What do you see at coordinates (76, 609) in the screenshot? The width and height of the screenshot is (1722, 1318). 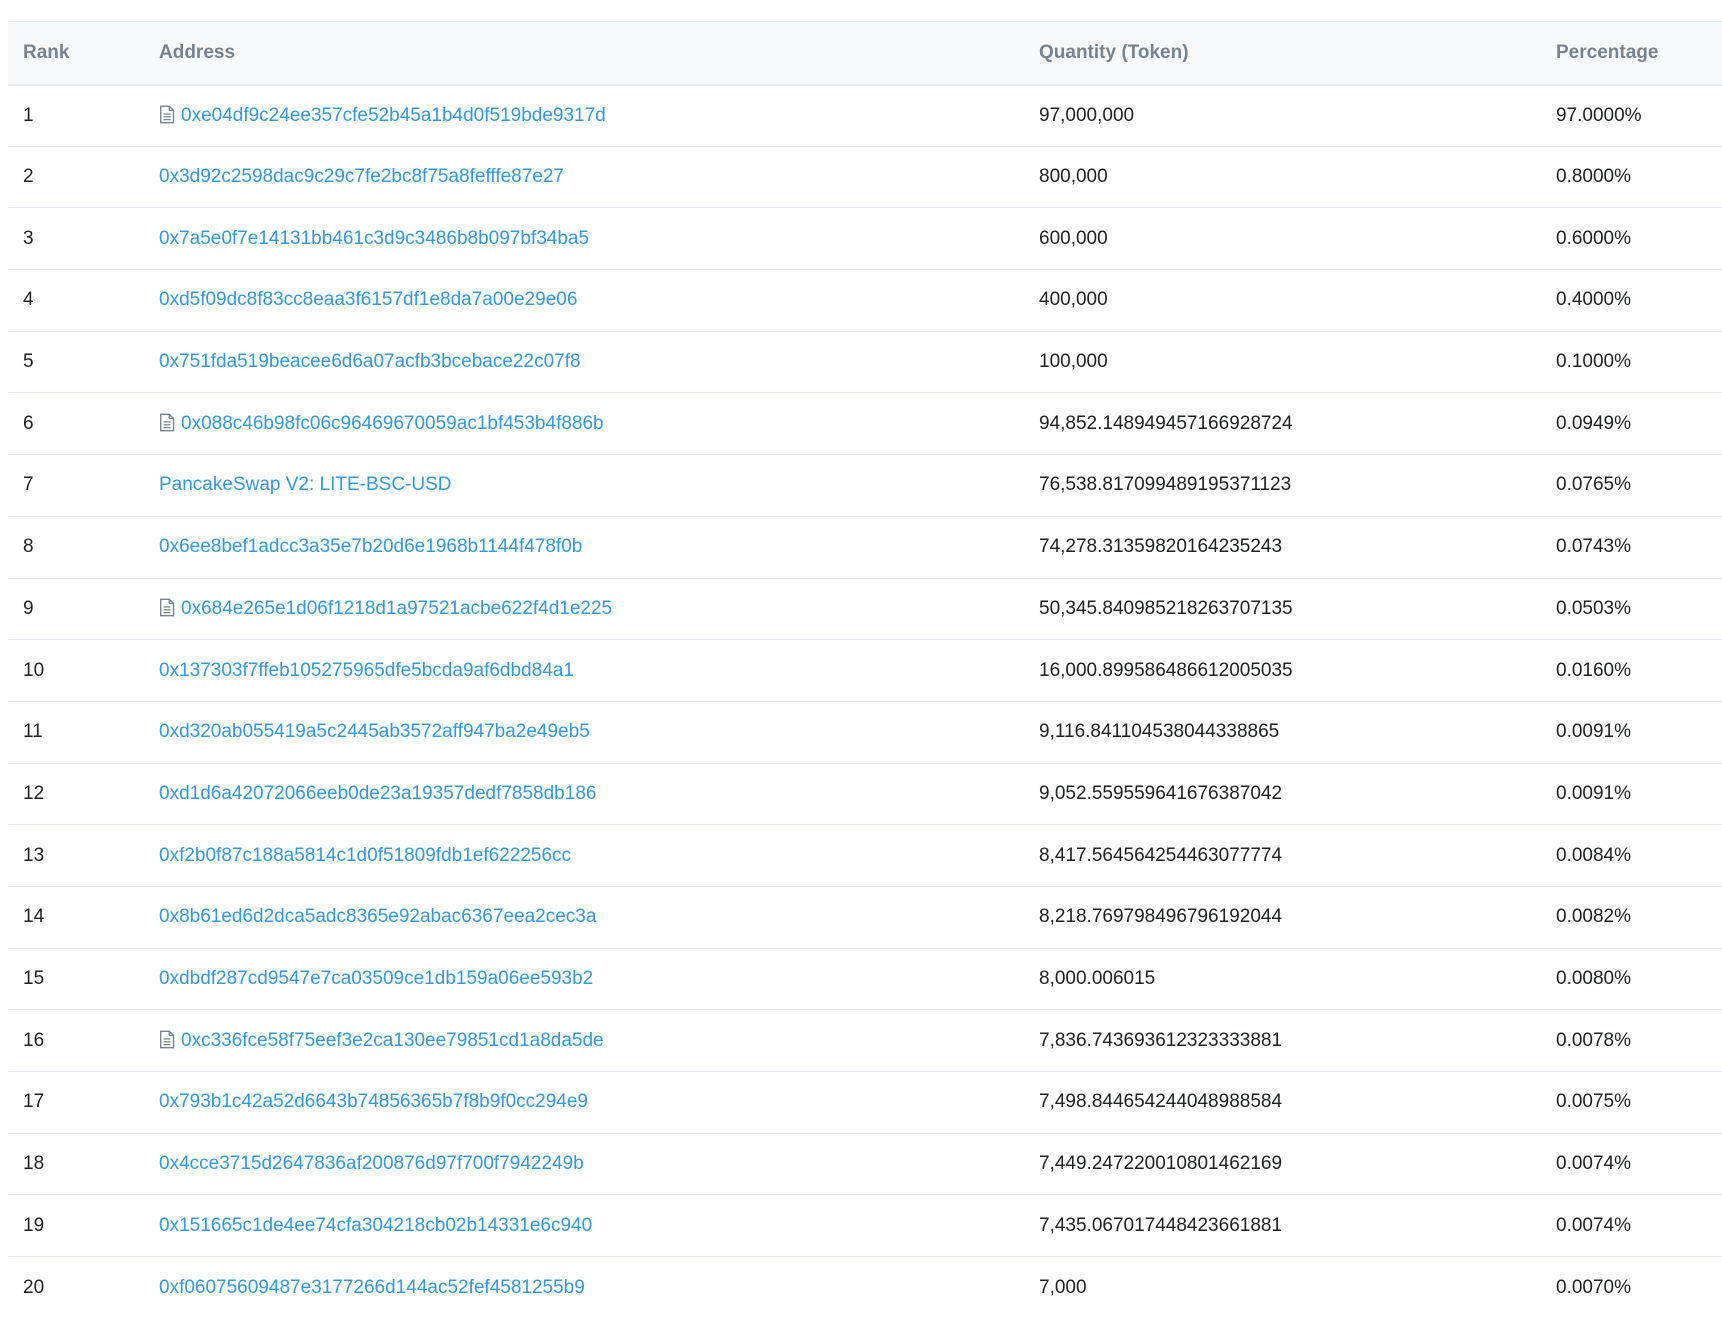 I see `rank-cell: 9` at bounding box center [76, 609].